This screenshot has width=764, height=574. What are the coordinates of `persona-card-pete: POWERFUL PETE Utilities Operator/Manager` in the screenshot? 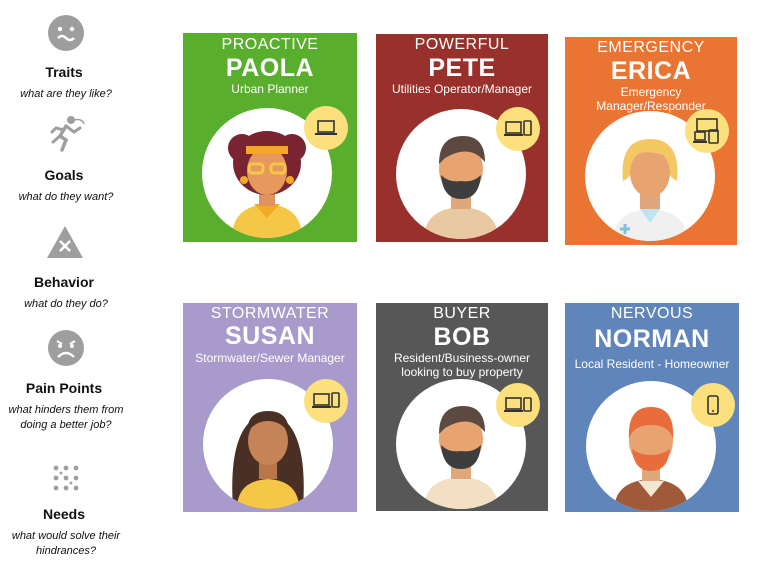 It's located at (462, 138).